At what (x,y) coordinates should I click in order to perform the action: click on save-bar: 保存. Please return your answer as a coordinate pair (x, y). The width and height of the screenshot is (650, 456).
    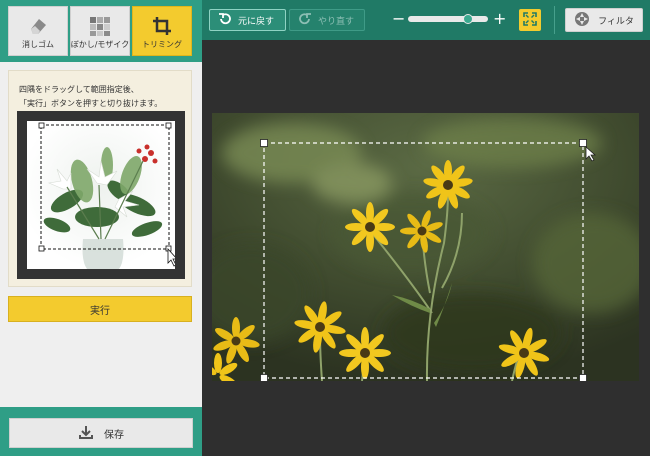
    Looking at the image, I should click on (101, 431).